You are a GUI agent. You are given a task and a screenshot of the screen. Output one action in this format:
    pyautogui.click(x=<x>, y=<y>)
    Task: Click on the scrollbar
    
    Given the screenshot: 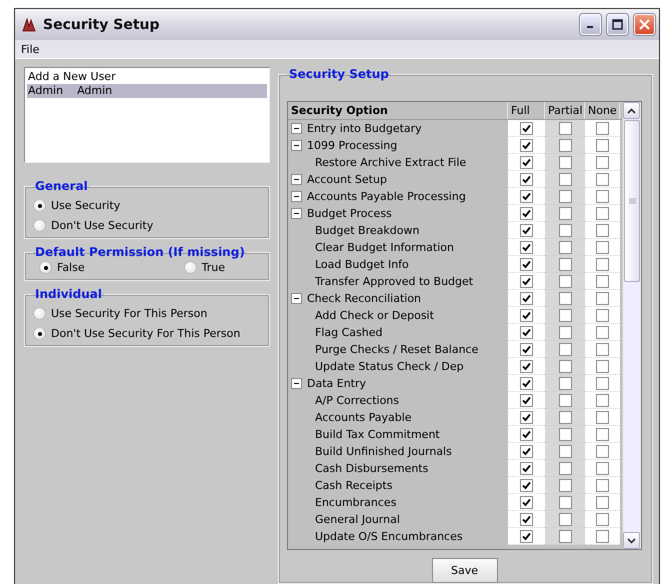 What is the action you would take?
    pyautogui.click(x=631, y=325)
    